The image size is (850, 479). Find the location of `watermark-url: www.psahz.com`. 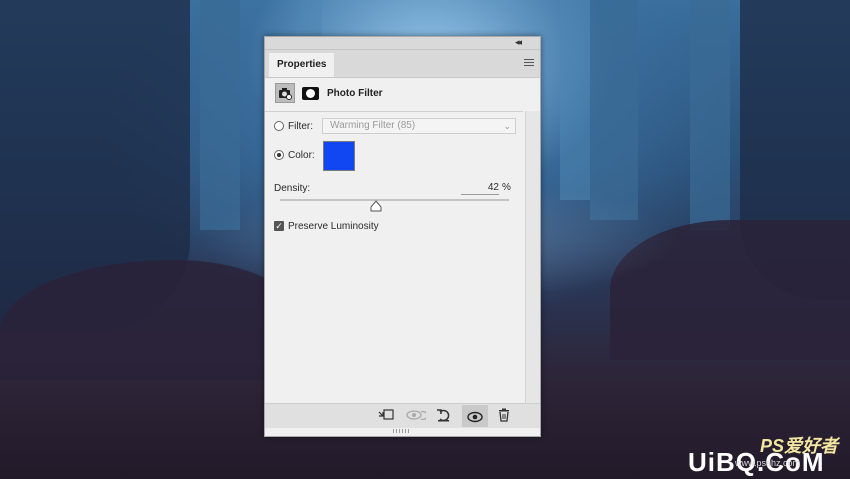

watermark-url: www.psahz.com is located at coordinates (768, 463).